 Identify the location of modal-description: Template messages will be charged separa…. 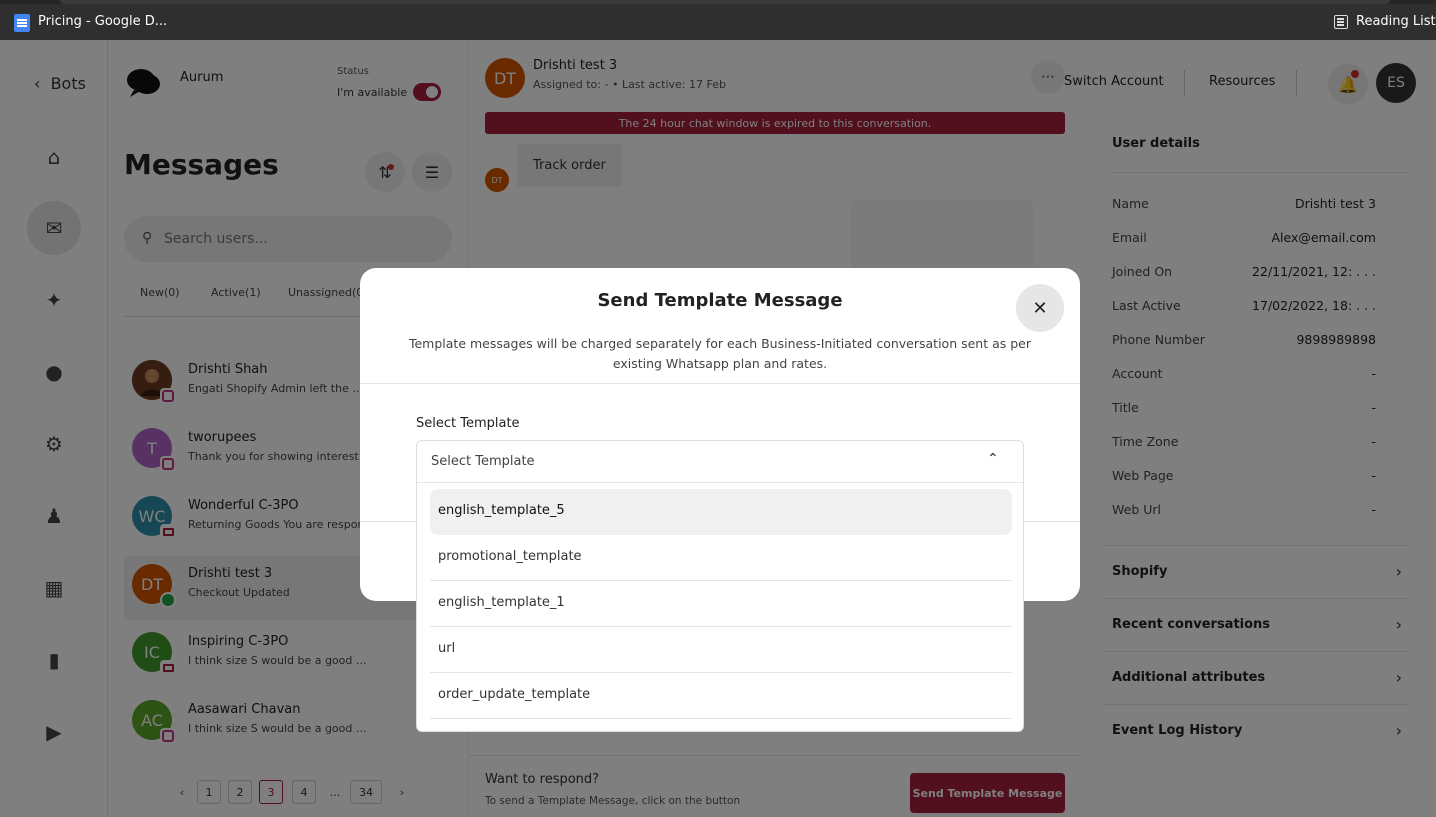
(720, 353).